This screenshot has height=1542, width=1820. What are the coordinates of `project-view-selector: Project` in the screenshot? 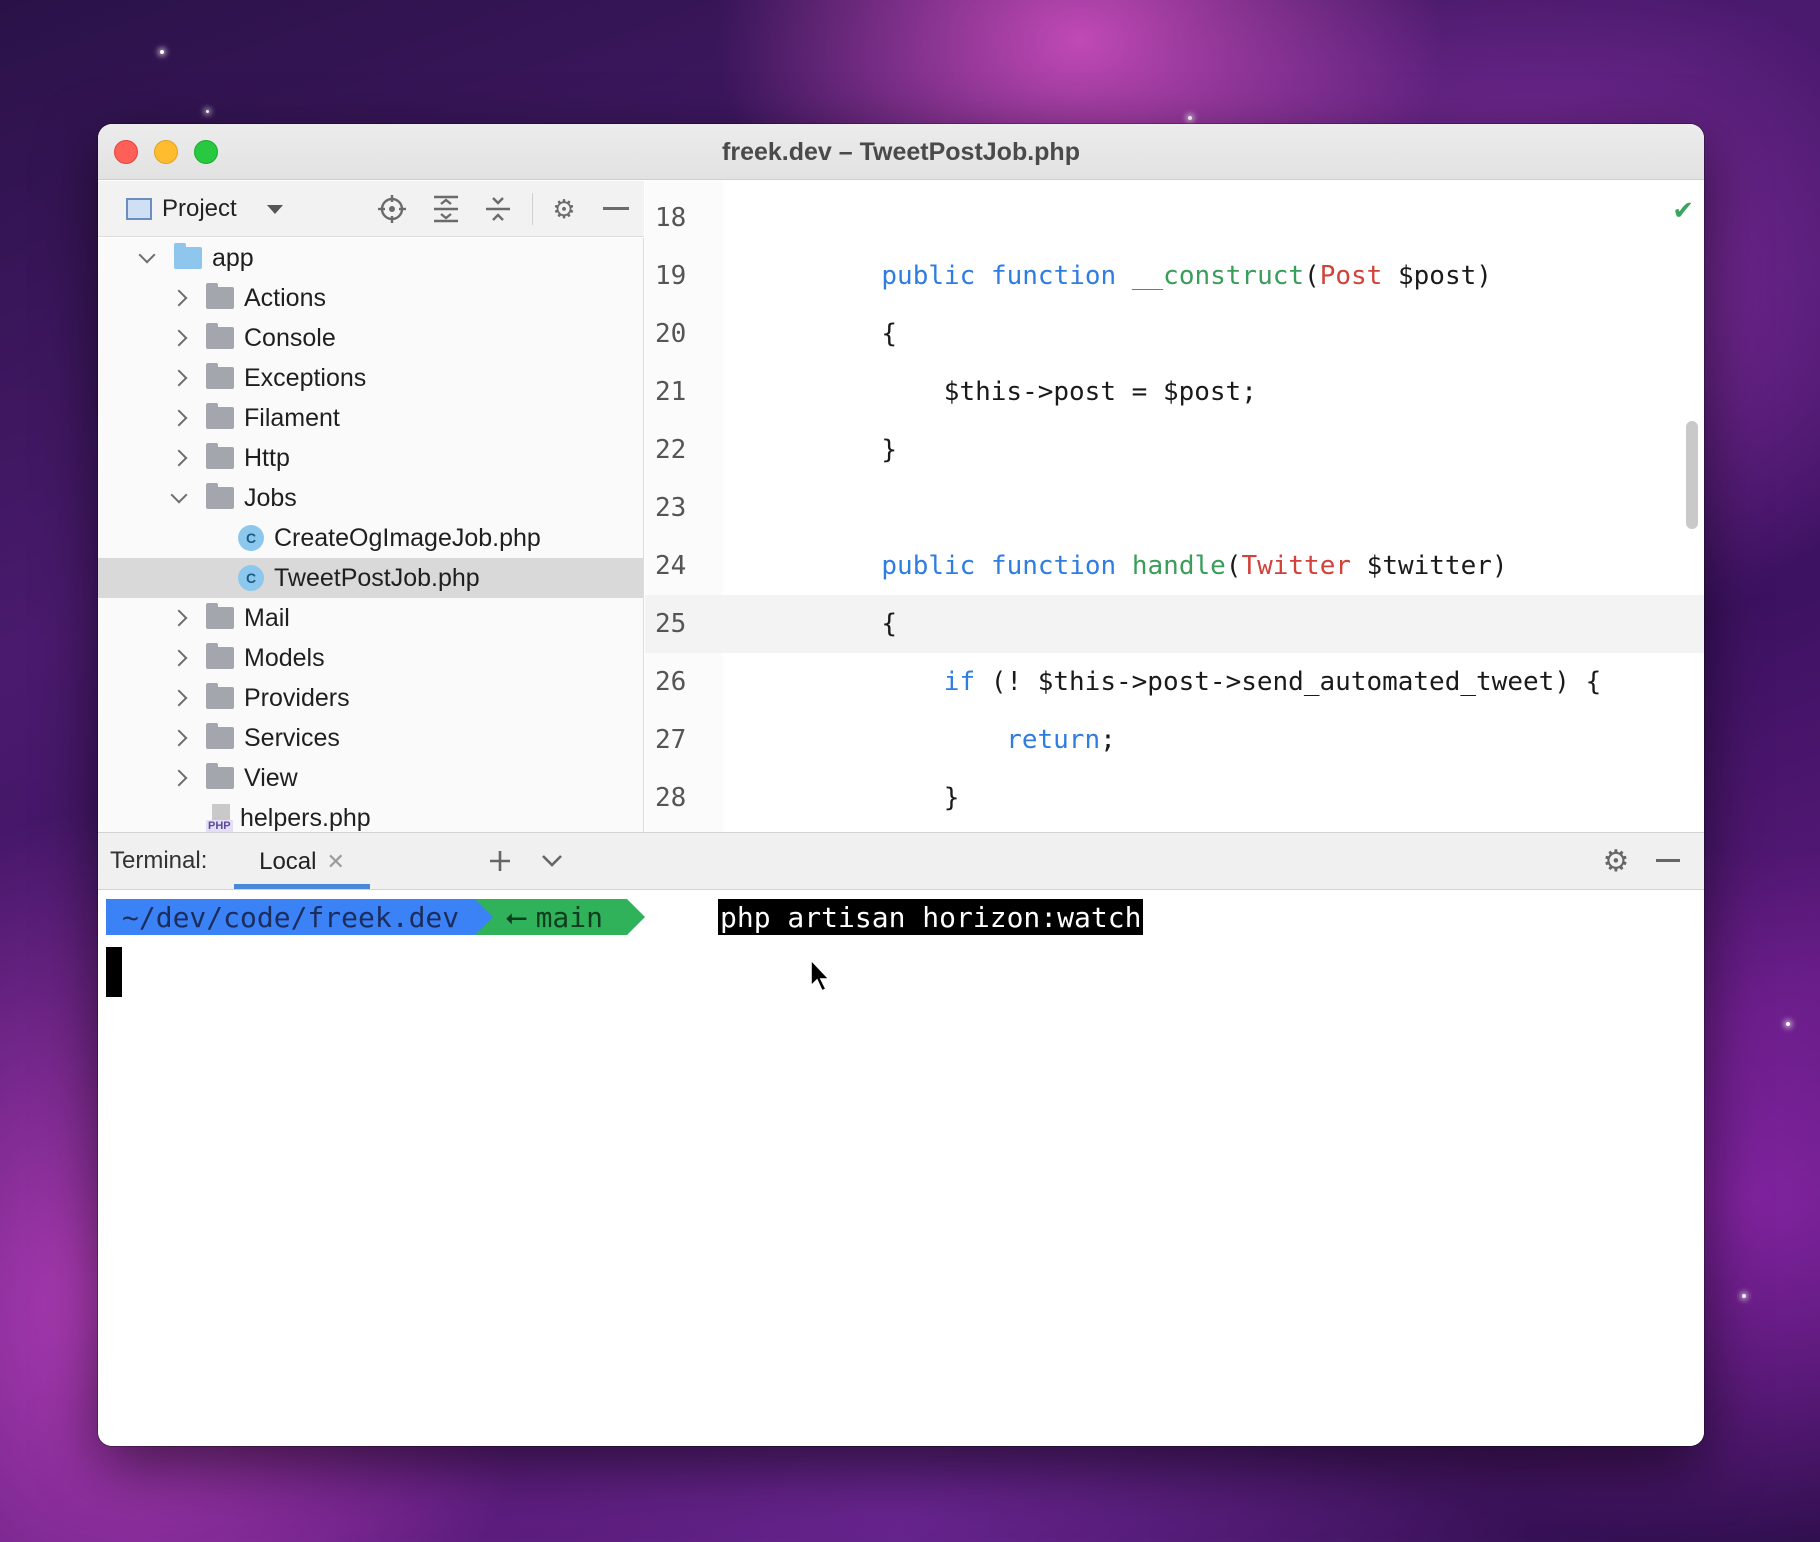 It's located at (204, 209).